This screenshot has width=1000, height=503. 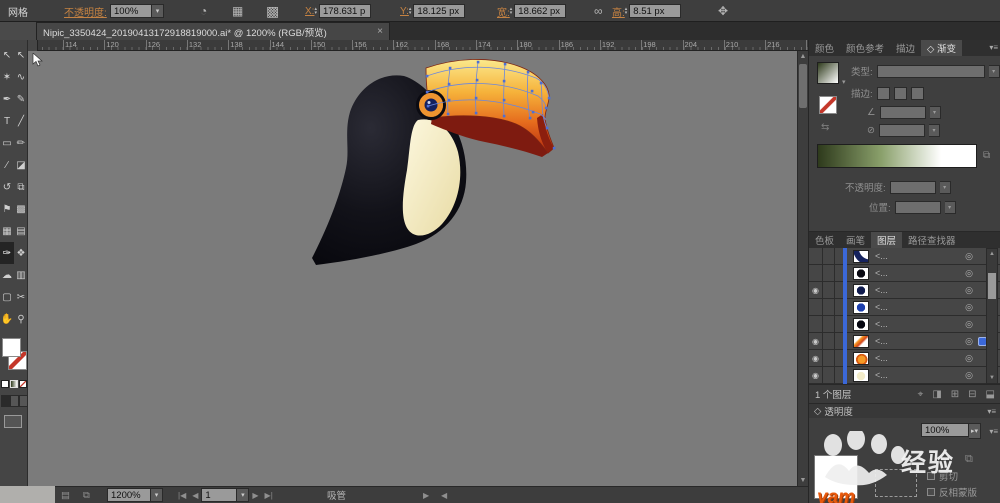 I want to click on transparency-artwork-thumbnail, so click(x=836, y=477).